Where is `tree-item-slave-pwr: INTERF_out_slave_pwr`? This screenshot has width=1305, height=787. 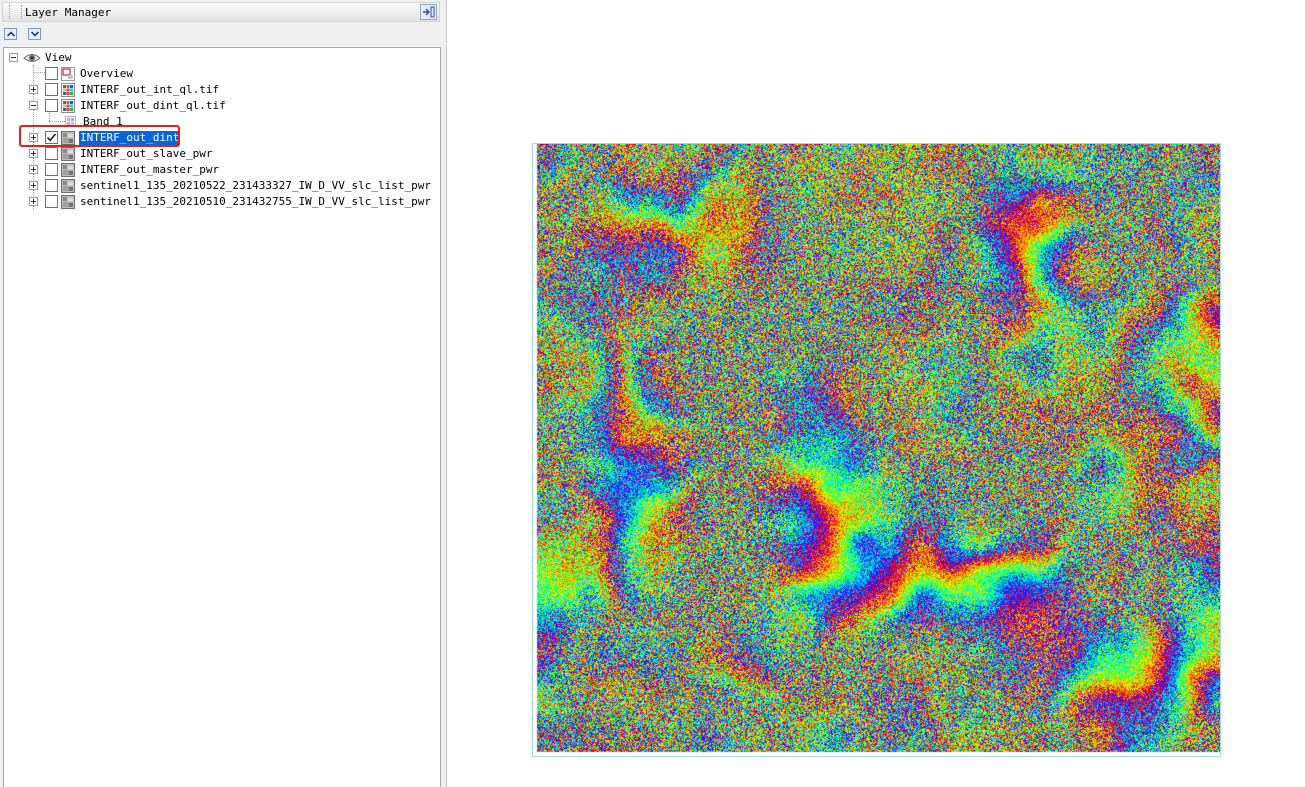 tree-item-slave-pwr: INTERF_out_slave_pwr is located at coordinates (222, 154).